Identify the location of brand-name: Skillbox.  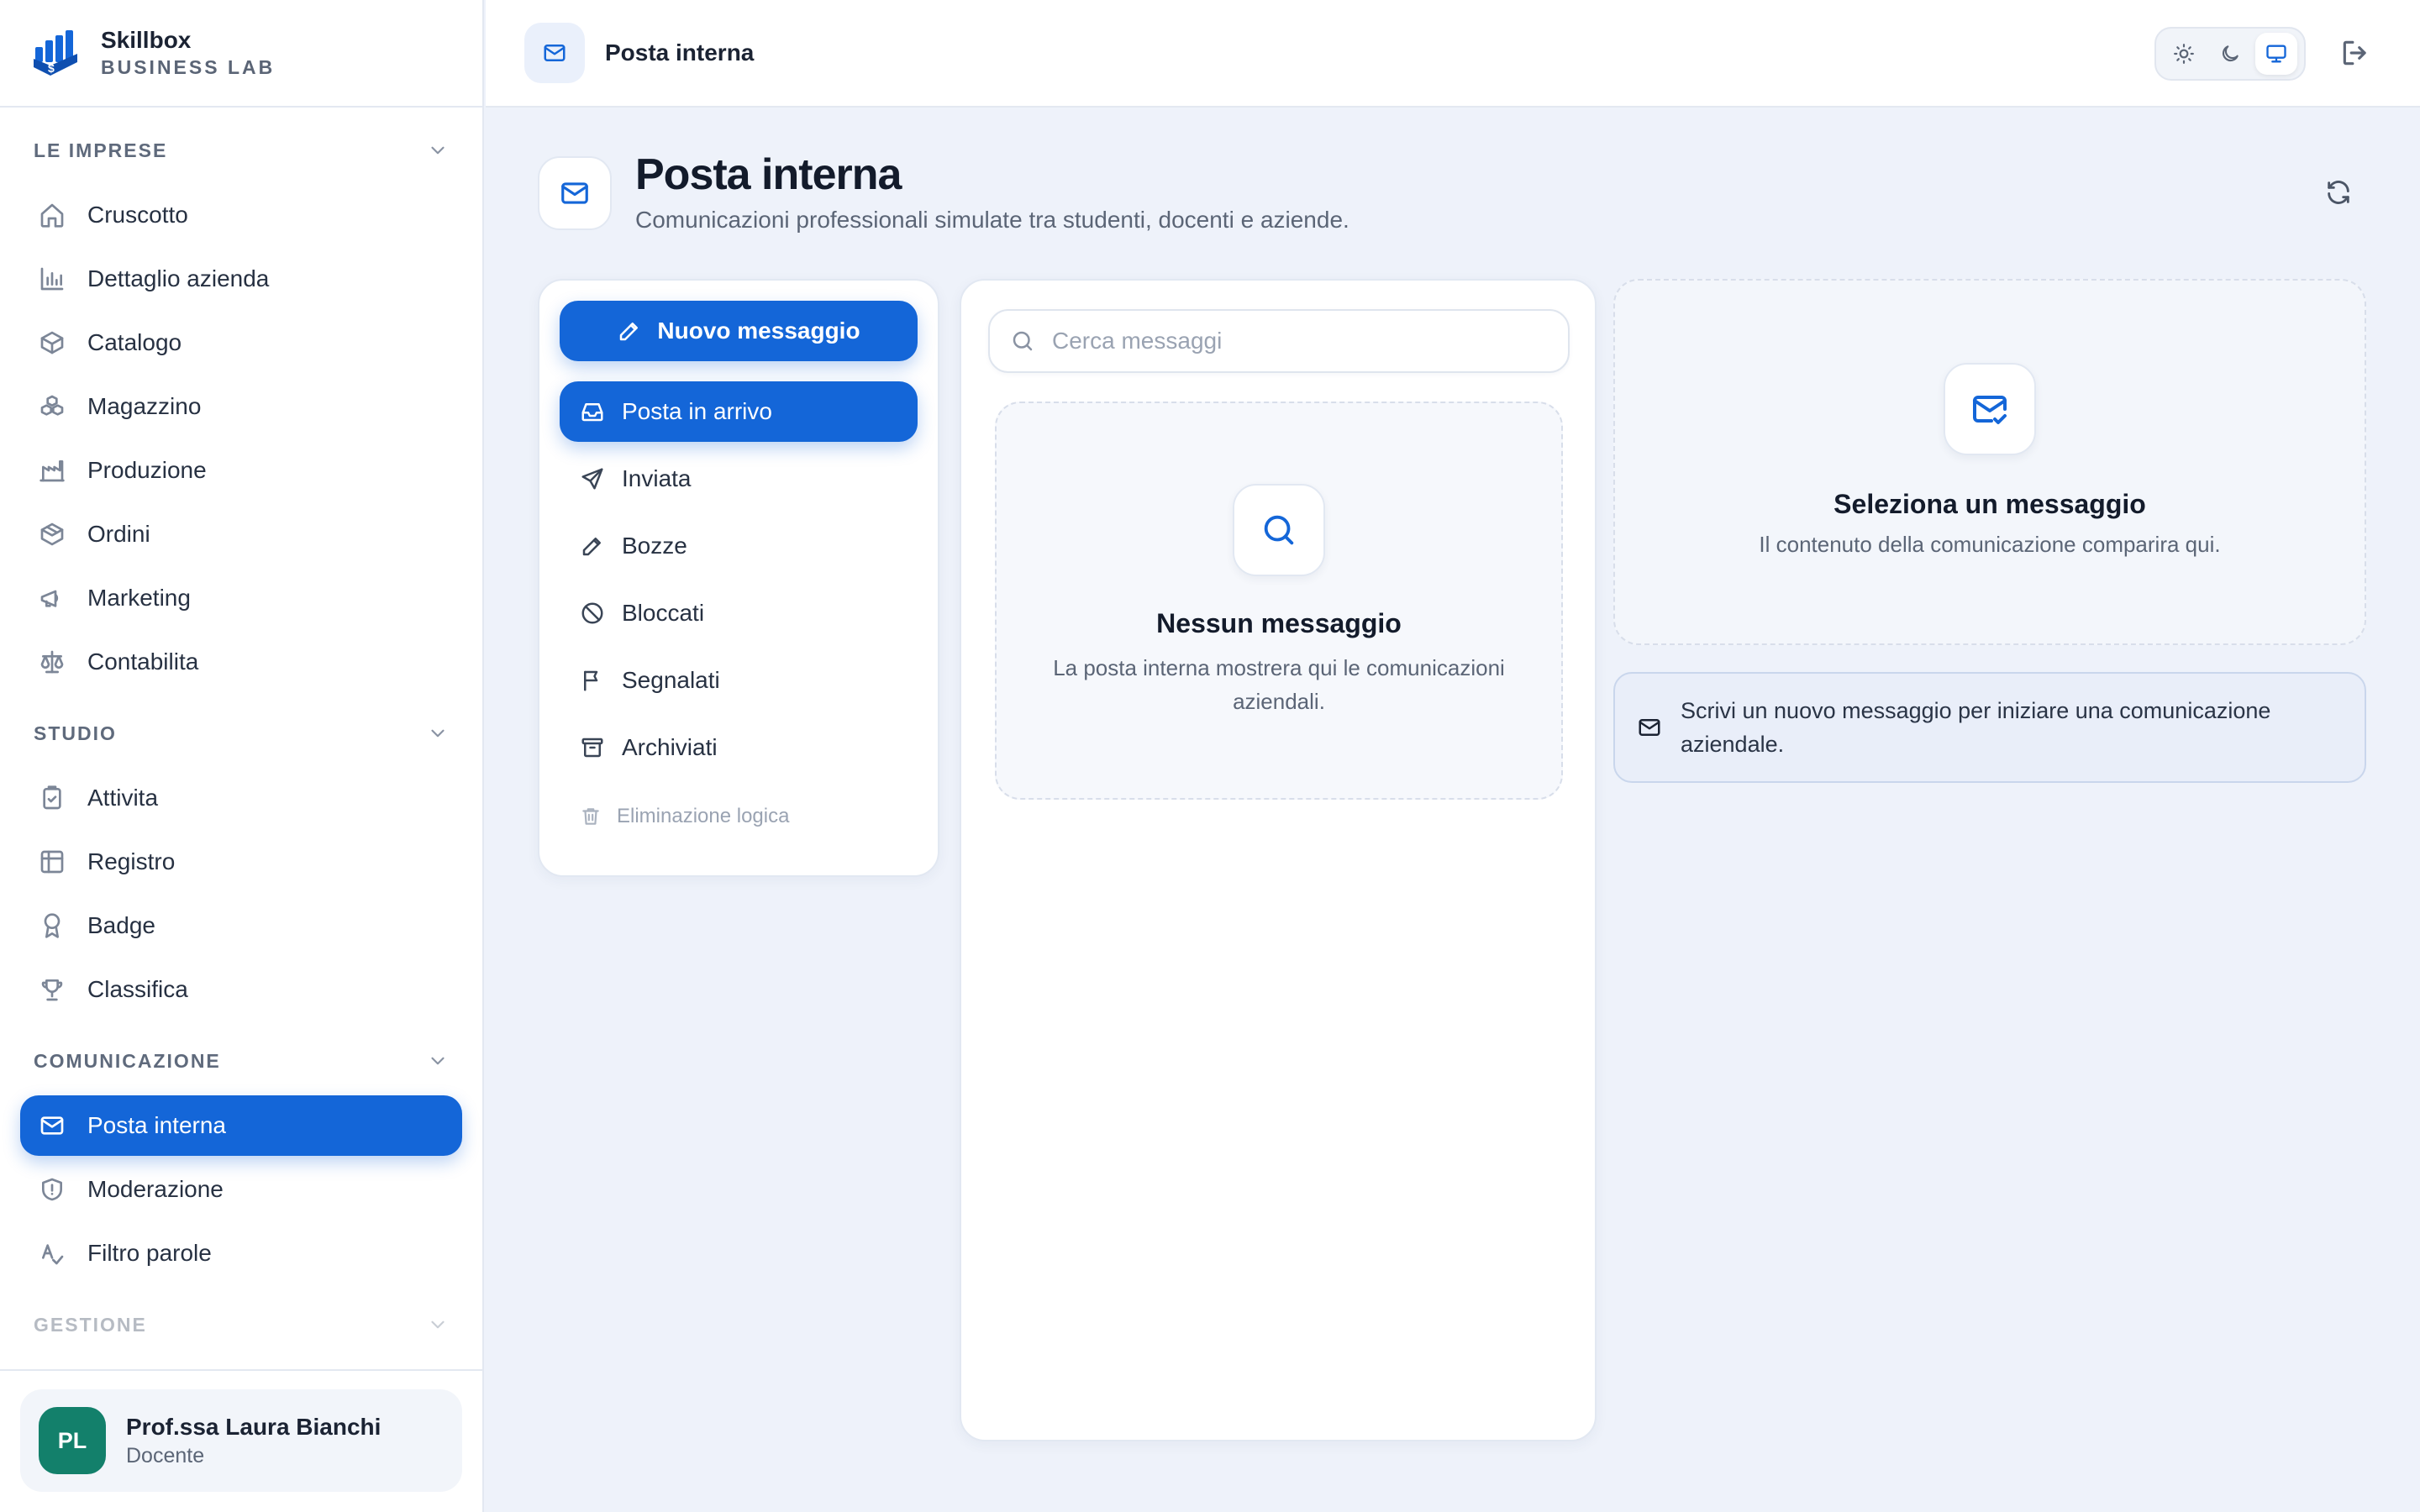
(146, 40).